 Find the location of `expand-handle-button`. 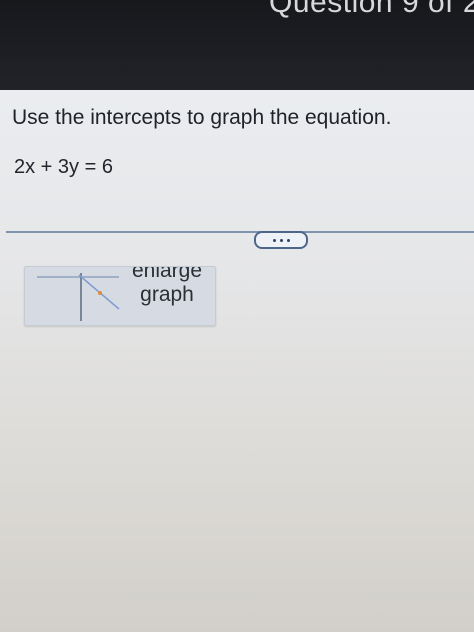

expand-handle-button is located at coordinates (281, 240).